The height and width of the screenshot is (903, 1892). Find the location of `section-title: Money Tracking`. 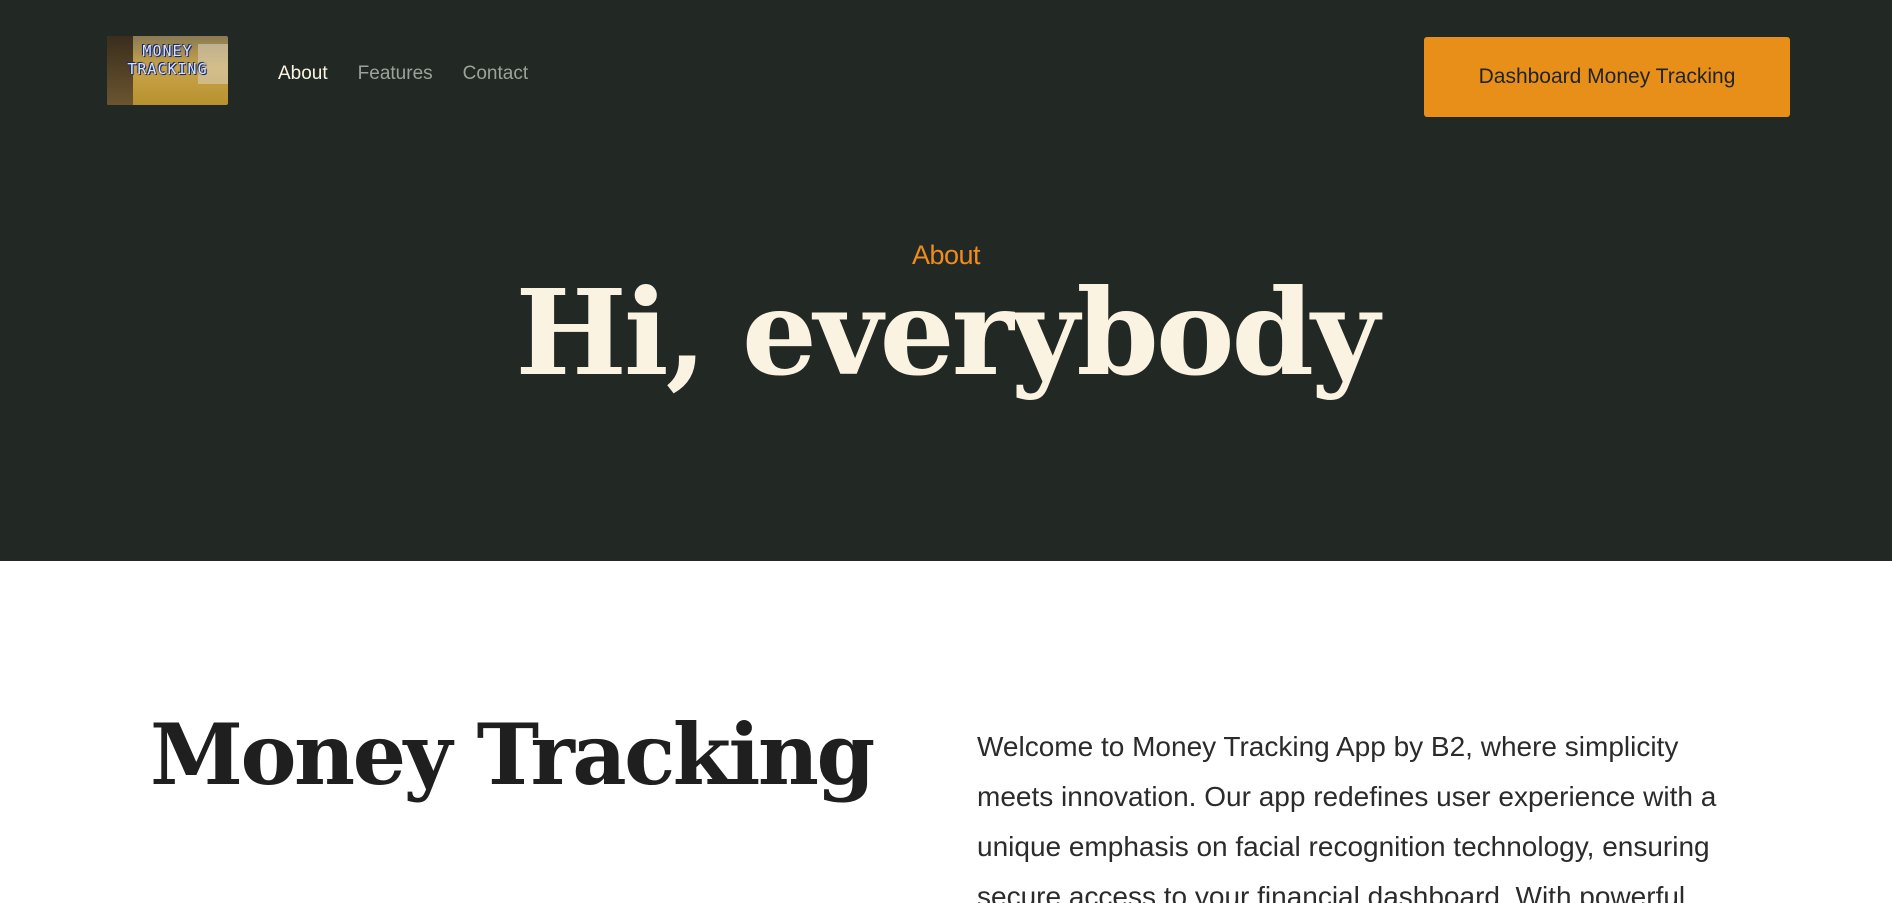

section-title: Money Tracking is located at coordinates (512, 754).